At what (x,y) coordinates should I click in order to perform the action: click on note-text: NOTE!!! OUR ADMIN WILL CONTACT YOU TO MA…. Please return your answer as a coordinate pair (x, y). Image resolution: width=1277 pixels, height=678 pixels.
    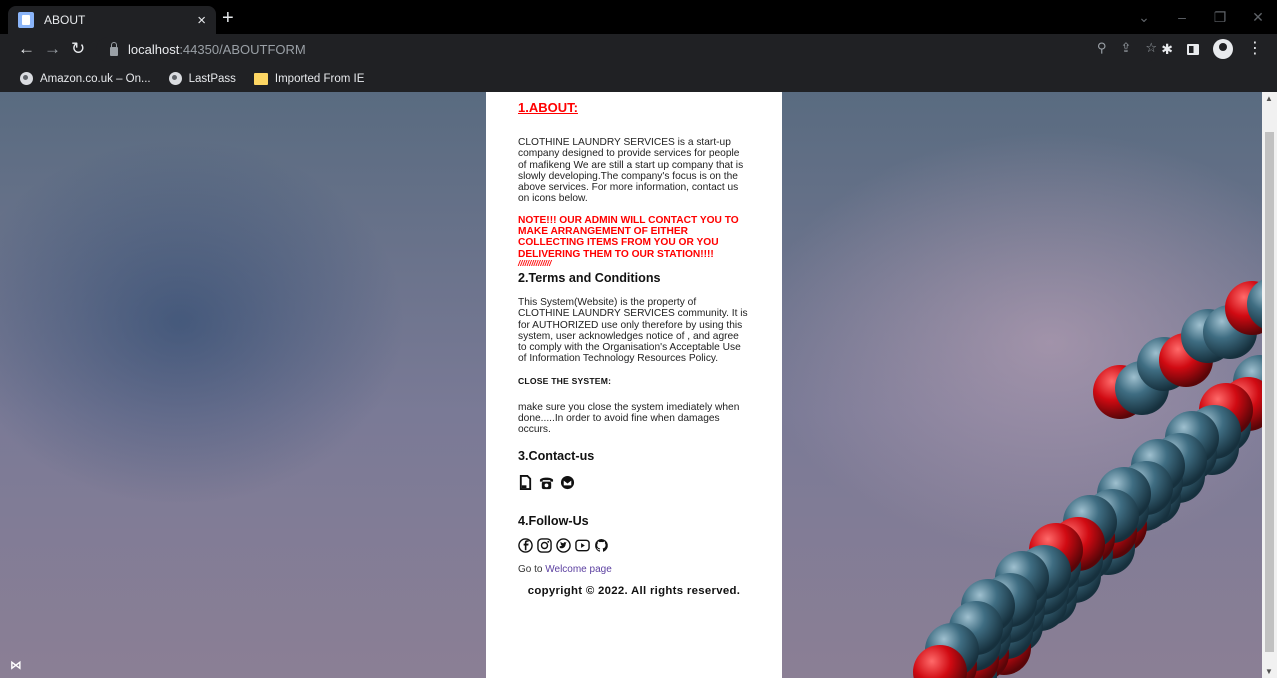
    Looking at the image, I should click on (628, 237).